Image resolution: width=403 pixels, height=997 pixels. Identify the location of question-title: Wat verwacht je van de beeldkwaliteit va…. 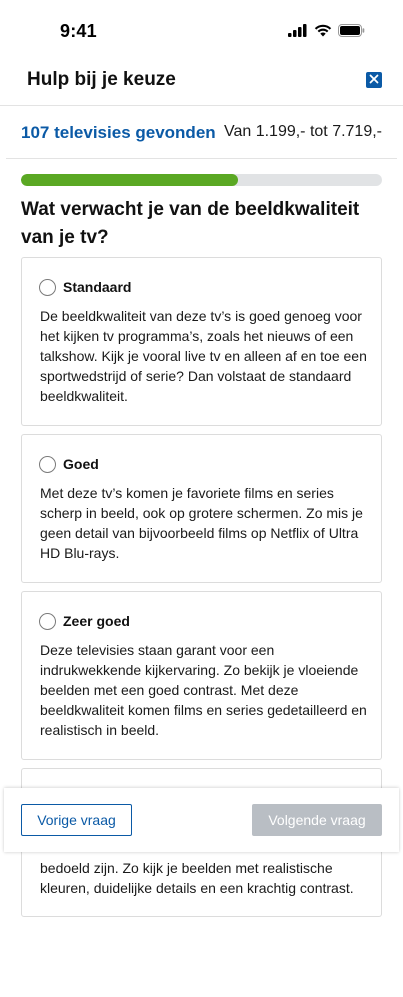
(190, 223).